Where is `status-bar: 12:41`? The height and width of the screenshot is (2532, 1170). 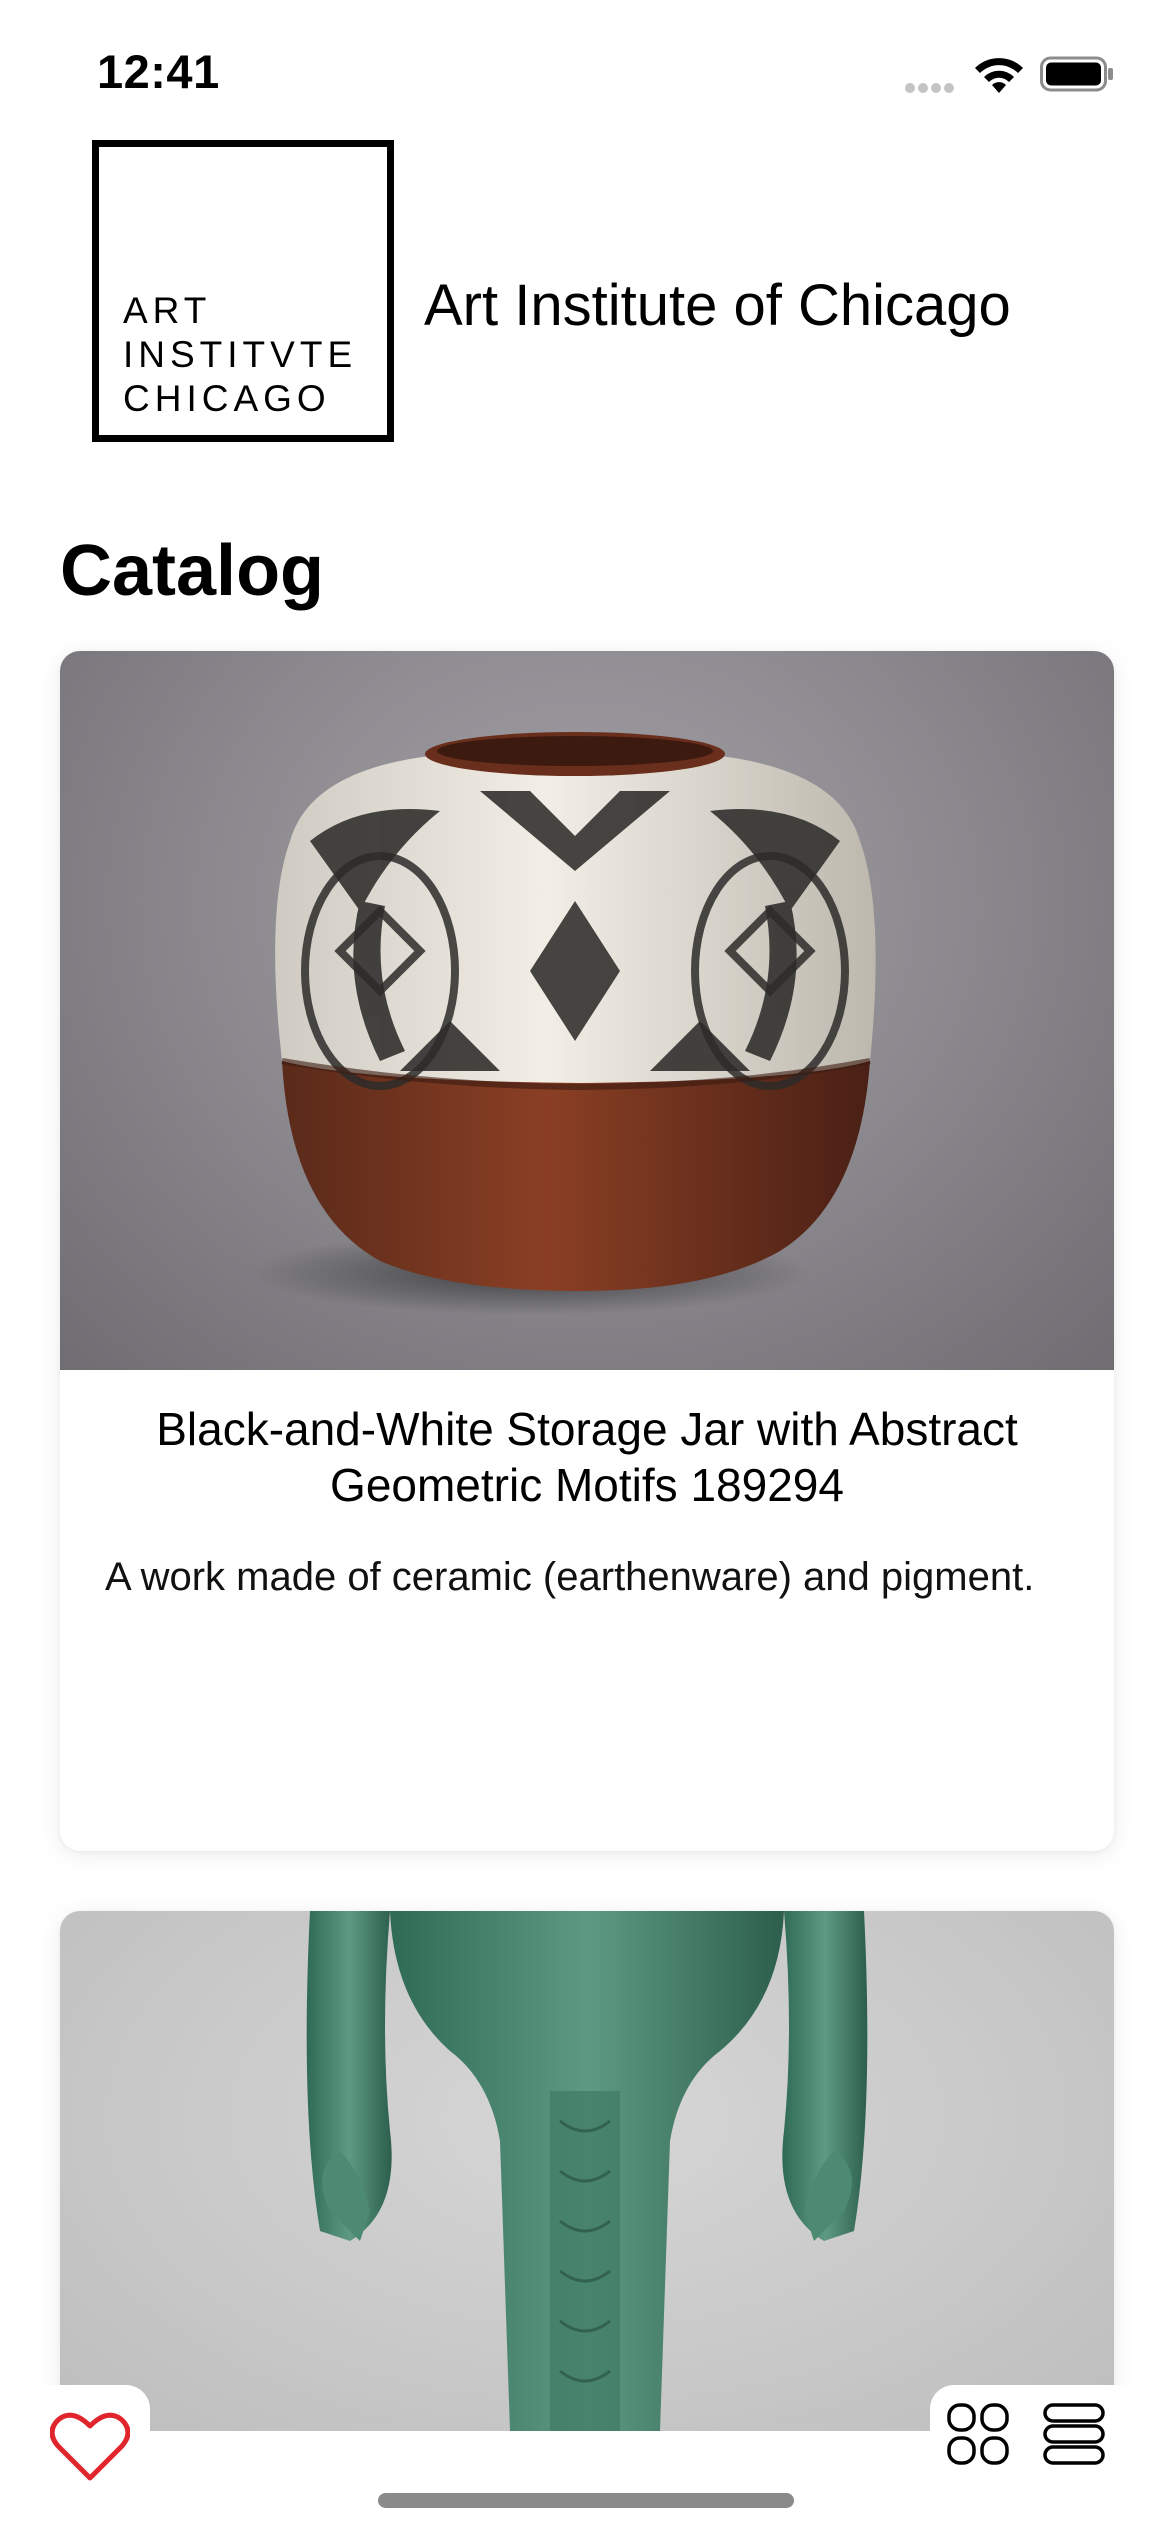 status-bar: 12:41 is located at coordinates (585, 70).